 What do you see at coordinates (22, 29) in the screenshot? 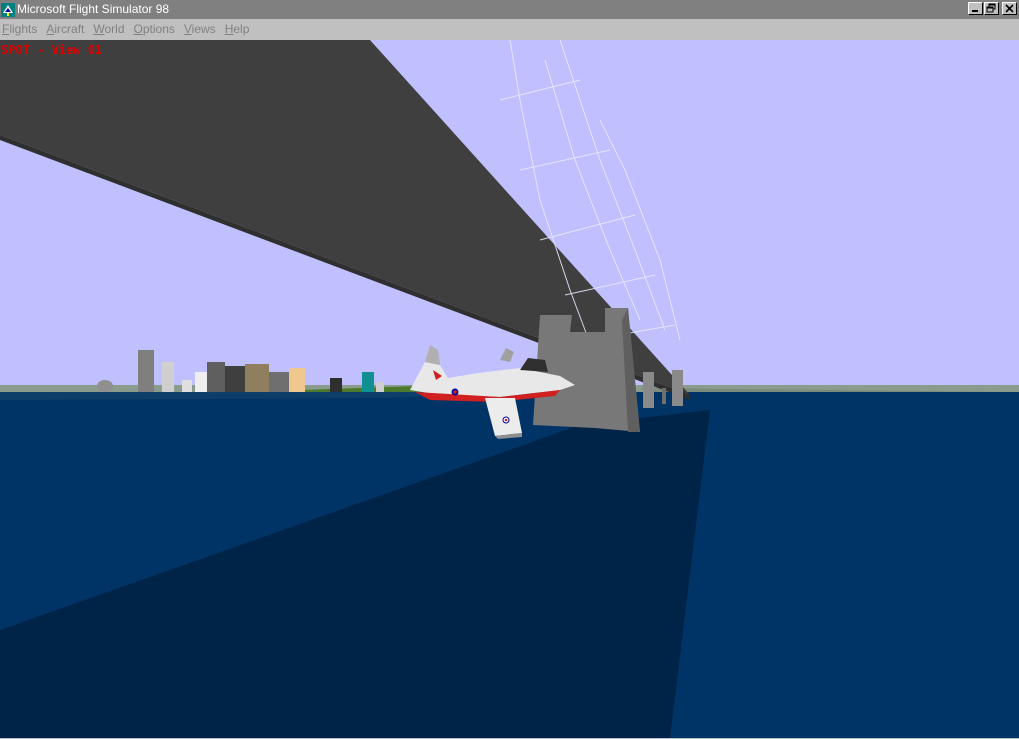
I see `menu-flights: Flights` at bounding box center [22, 29].